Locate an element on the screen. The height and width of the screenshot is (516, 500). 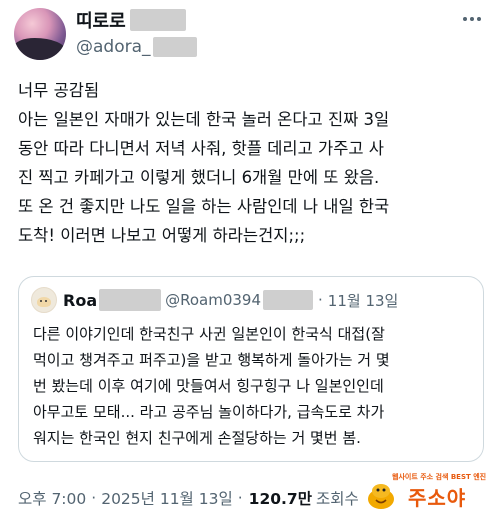
tweet-meta: 오후 7:00 · 2025년 11월 13일 · 120.7만 조회수 is located at coordinates (188, 498).